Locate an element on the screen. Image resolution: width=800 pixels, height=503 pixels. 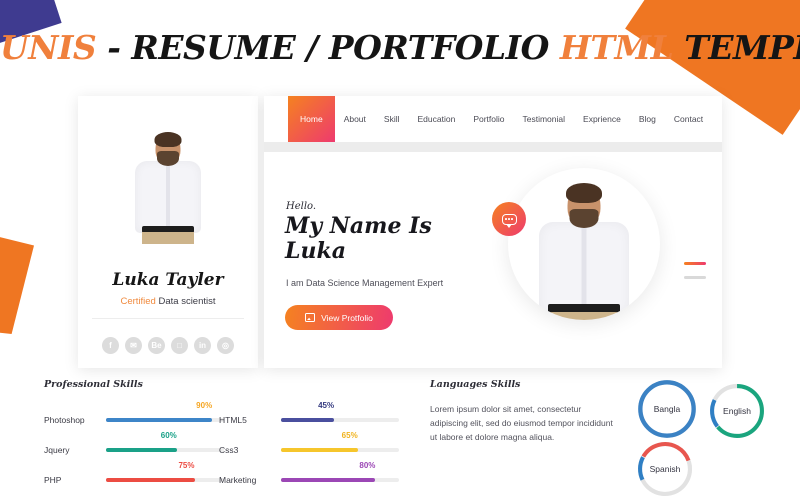
twitter-icon: ✉ is located at coordinates (133, 345).